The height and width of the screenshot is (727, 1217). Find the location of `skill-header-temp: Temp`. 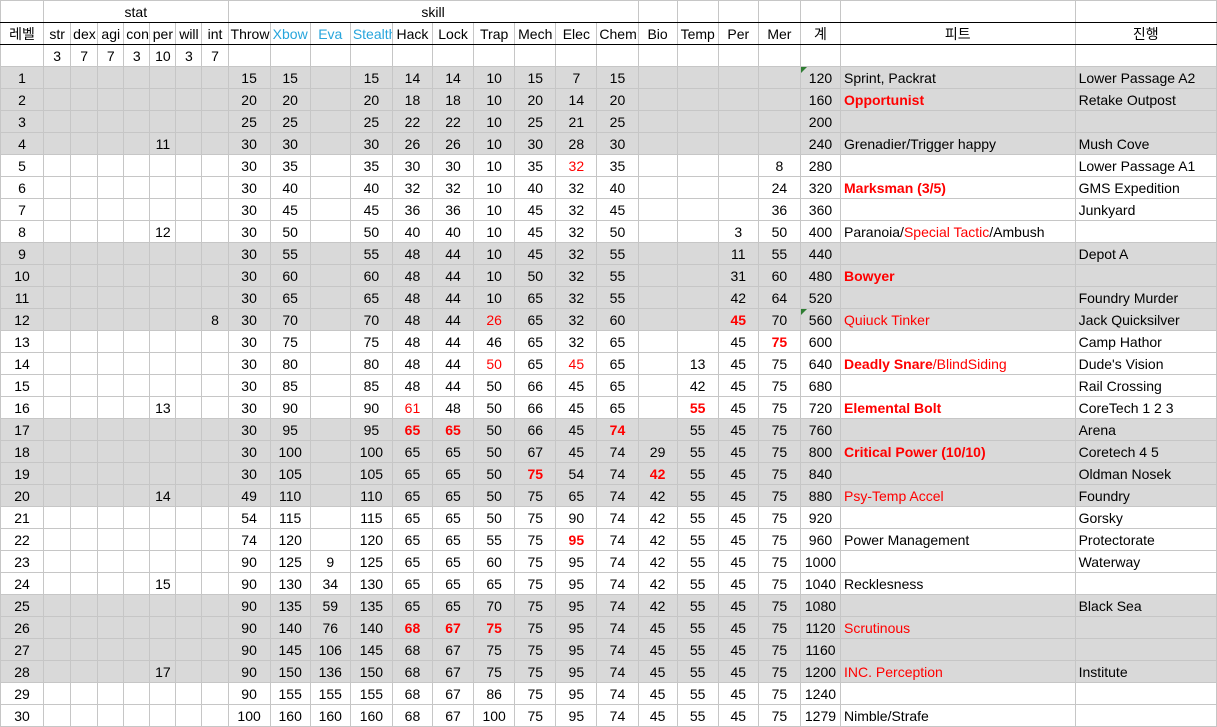

skill-header-temp: Temp is located at coordinates (697, 33).